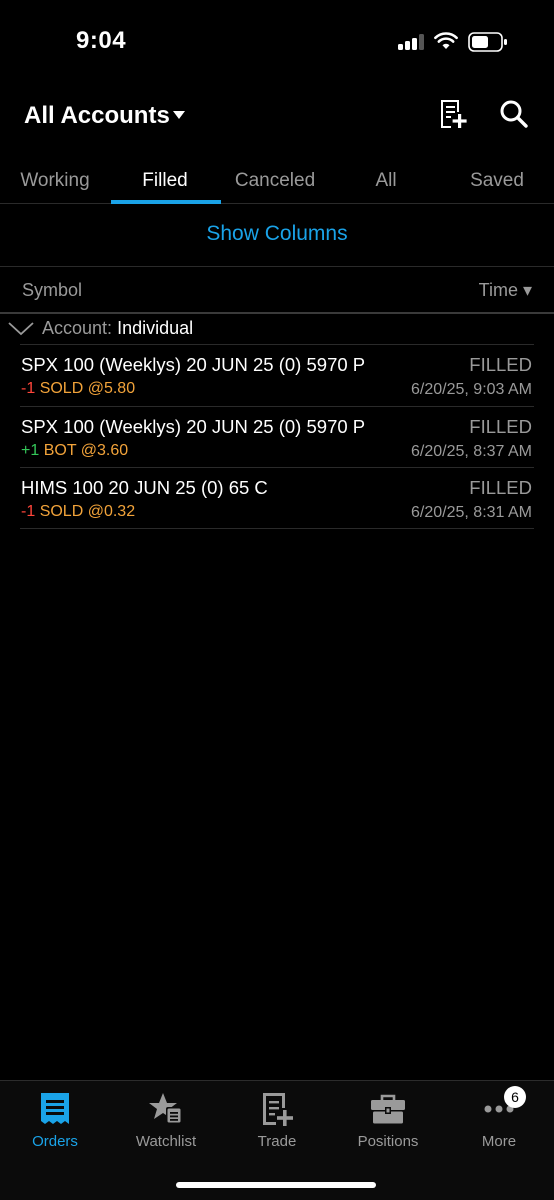  Describe the element at coordinates (165, 1108) in the screenshot. I see `watchlist-icon` at that location.